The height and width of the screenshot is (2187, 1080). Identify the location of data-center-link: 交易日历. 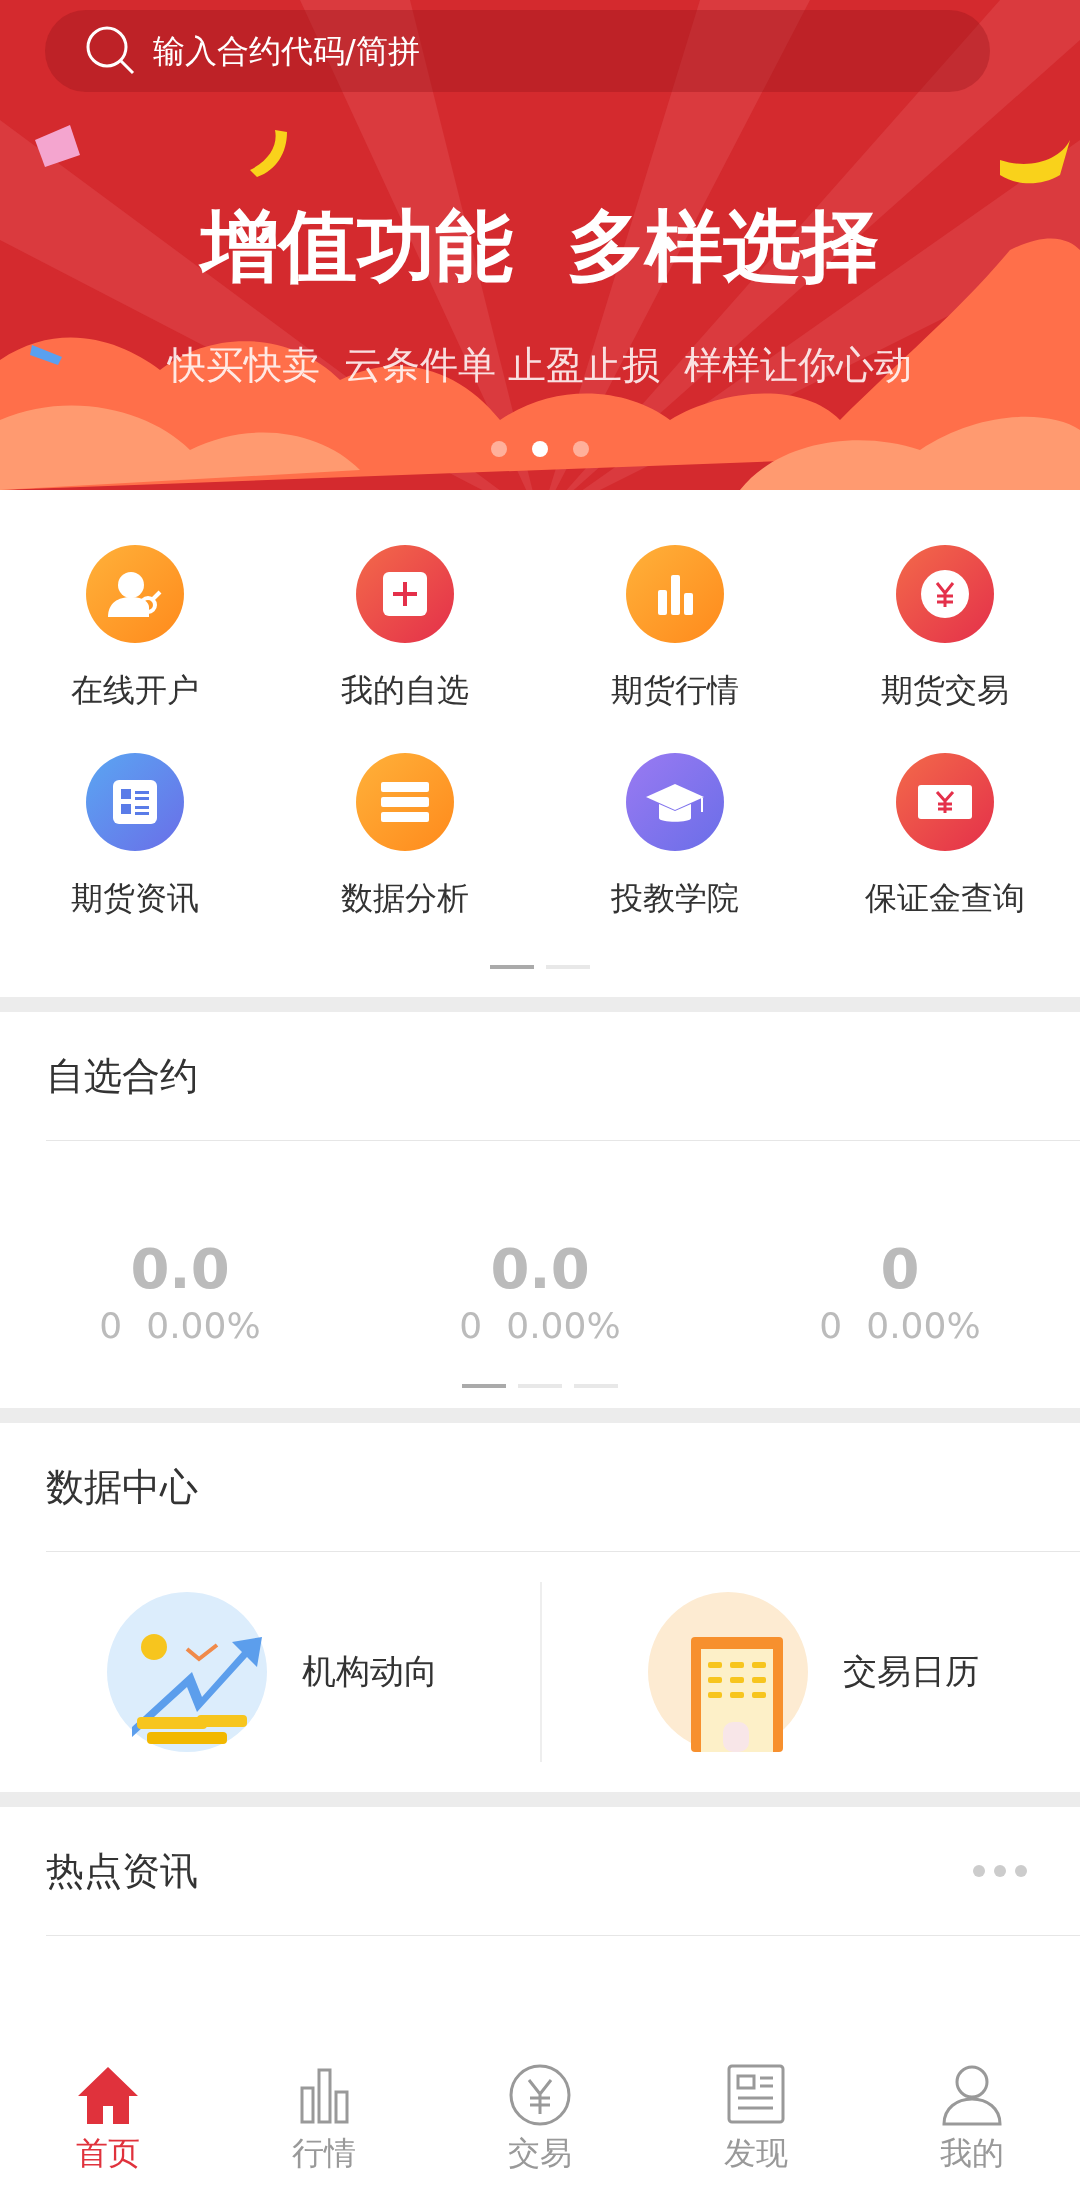
(911, 1672).